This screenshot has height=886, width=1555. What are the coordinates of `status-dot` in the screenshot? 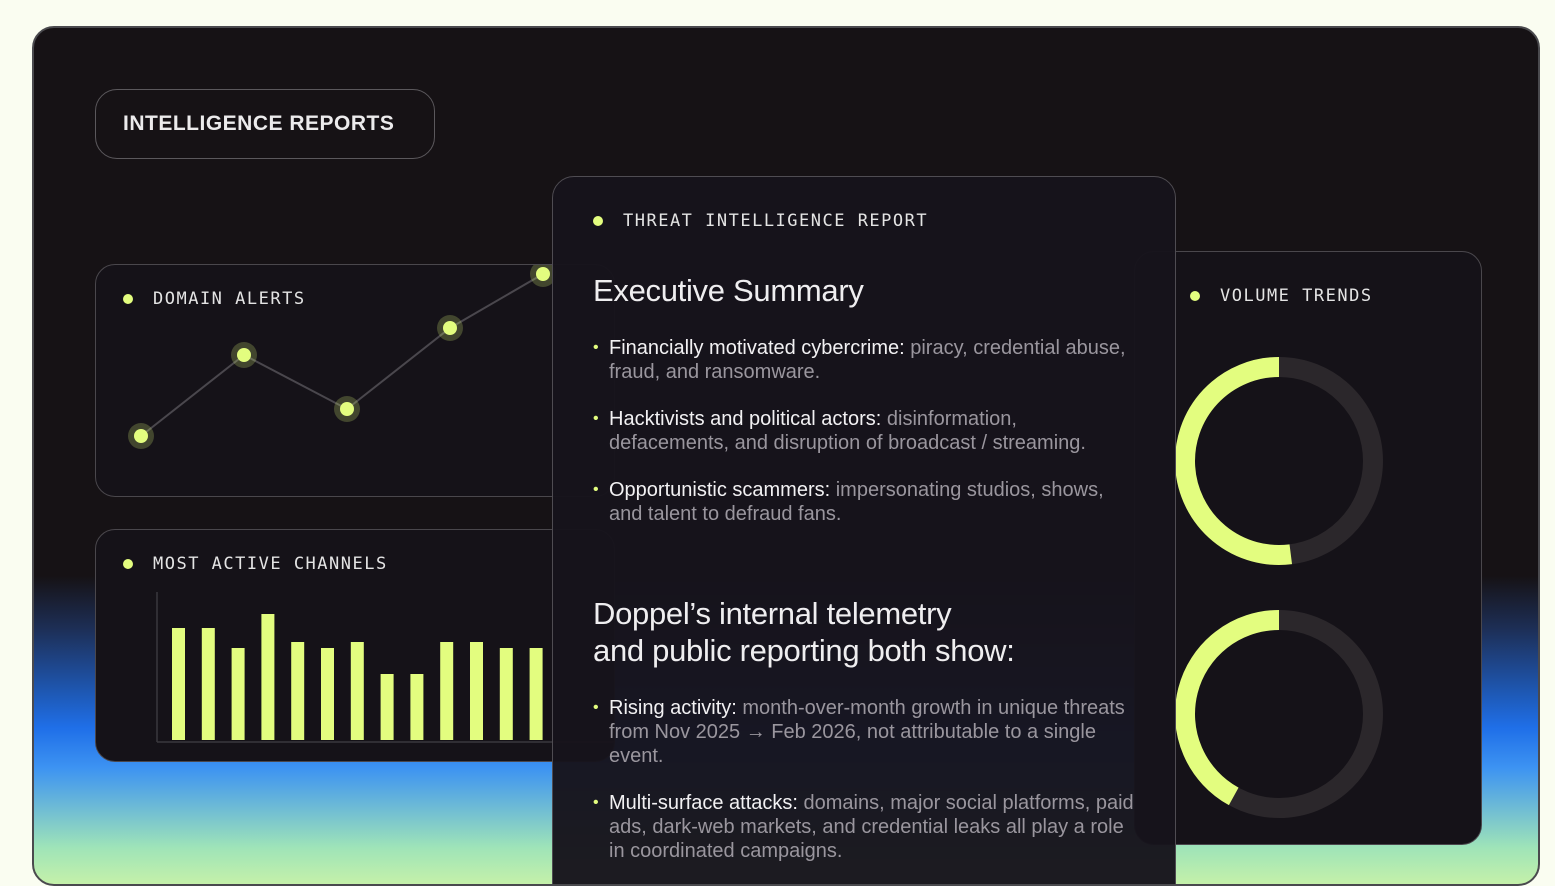 It's located at (598, 221).